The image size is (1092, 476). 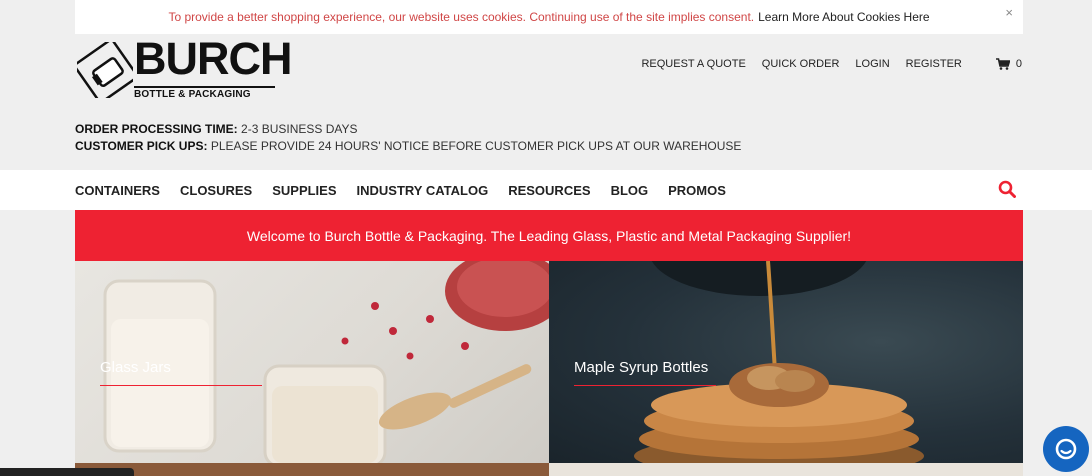 What do you see at coordinates (213, 58) in the screenshot?
I see `logo-wordmark: BURCH` at bounding box center [213, 58].